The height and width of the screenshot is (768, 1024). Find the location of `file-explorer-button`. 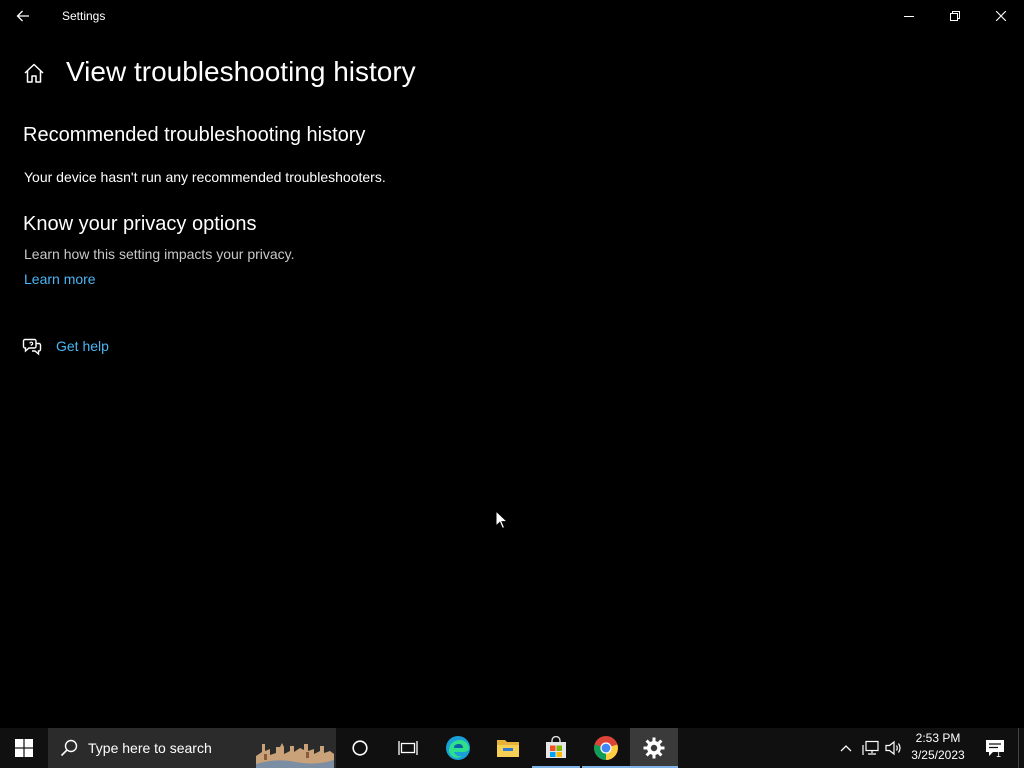

file-explorer-button is located at coordinates (508, 748).